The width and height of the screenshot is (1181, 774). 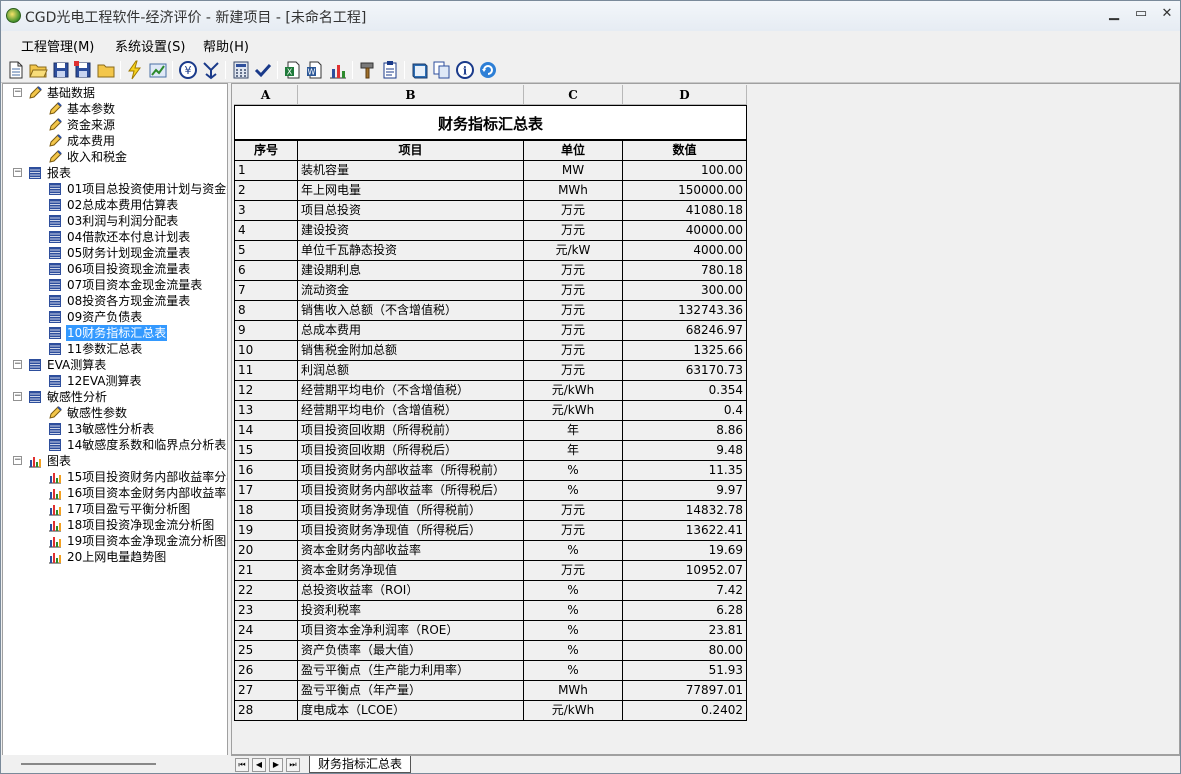 I want to click on tree-item-label: 17项目盈亏平衡分析图, so click(x=128, y=509).